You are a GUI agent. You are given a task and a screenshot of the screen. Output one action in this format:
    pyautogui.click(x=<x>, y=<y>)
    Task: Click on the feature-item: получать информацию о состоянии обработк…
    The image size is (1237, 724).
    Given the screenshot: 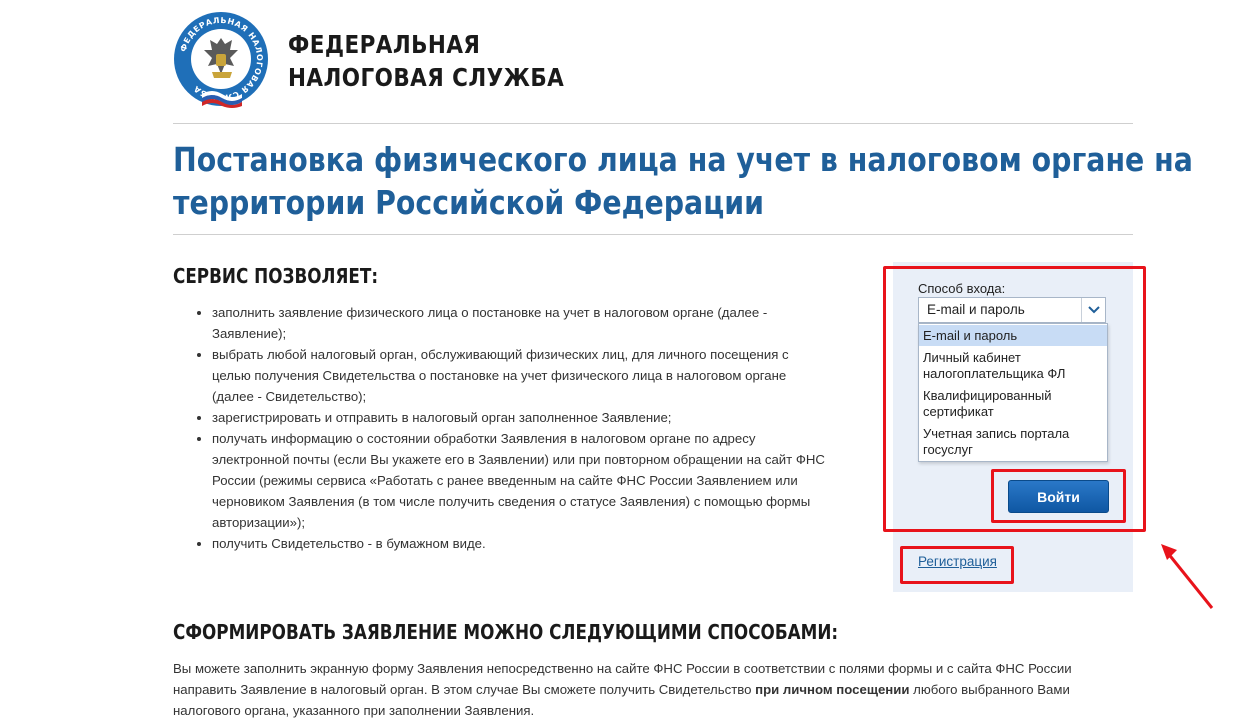 What is the action you would take?
    pyautogui.click(x=552, y=480)
    